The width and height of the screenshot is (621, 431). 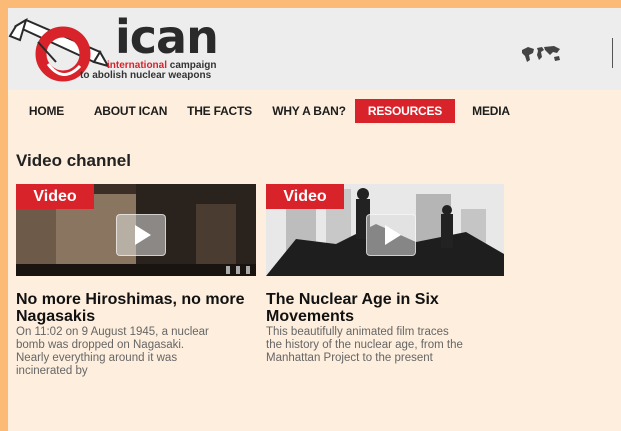 What do you see at coordinates (46, 111) in the screenshot?
I see `nav-item-home: HOME` at bounding box center [46, 111].